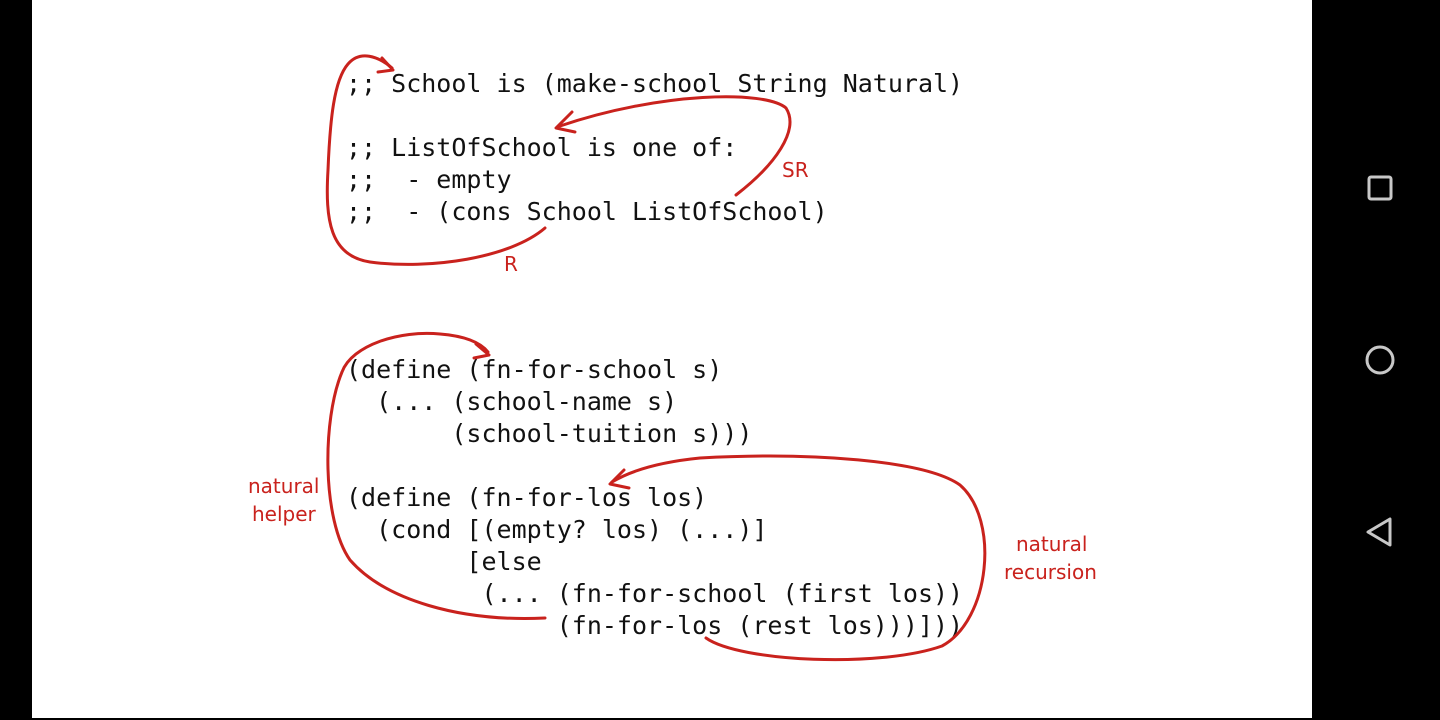 The height and width of the screenshot is (720, 1440). I want to click on template-line: (... (fn-for-school (first los)), so click(655, 593).